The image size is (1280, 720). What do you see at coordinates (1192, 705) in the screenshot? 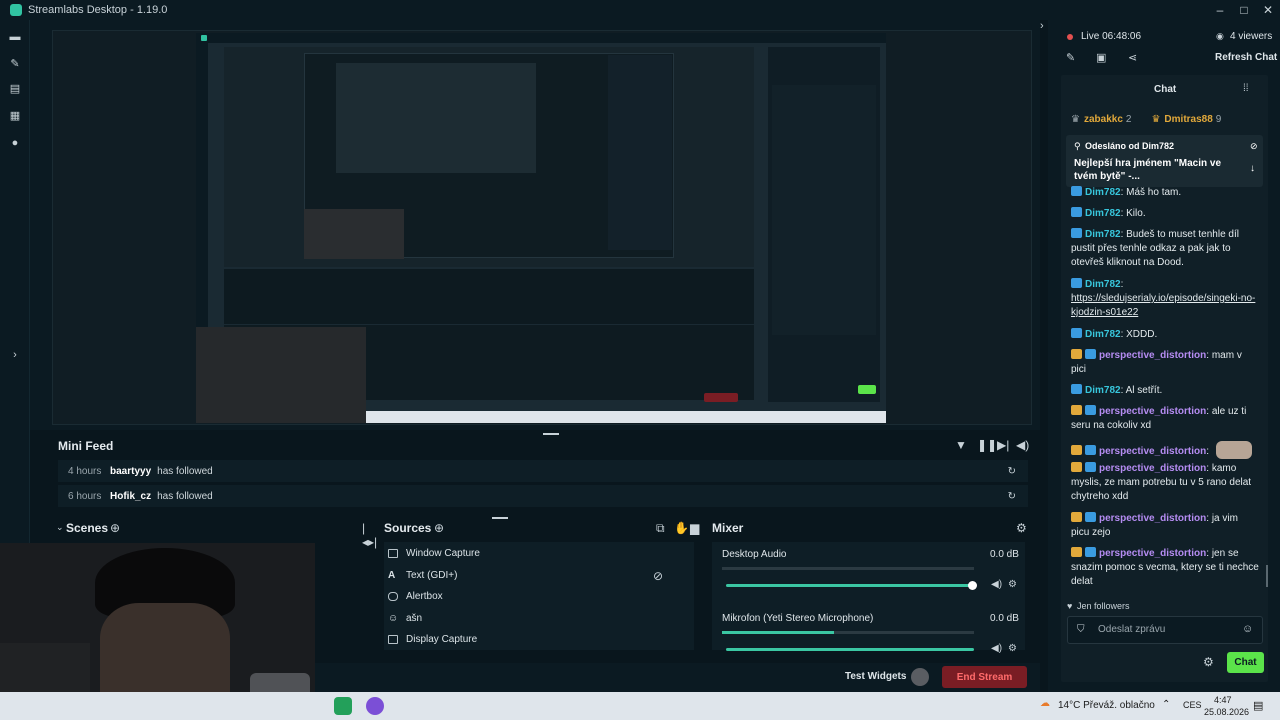
I see `language-indicator: CES` at bounding box center [1192, 705].